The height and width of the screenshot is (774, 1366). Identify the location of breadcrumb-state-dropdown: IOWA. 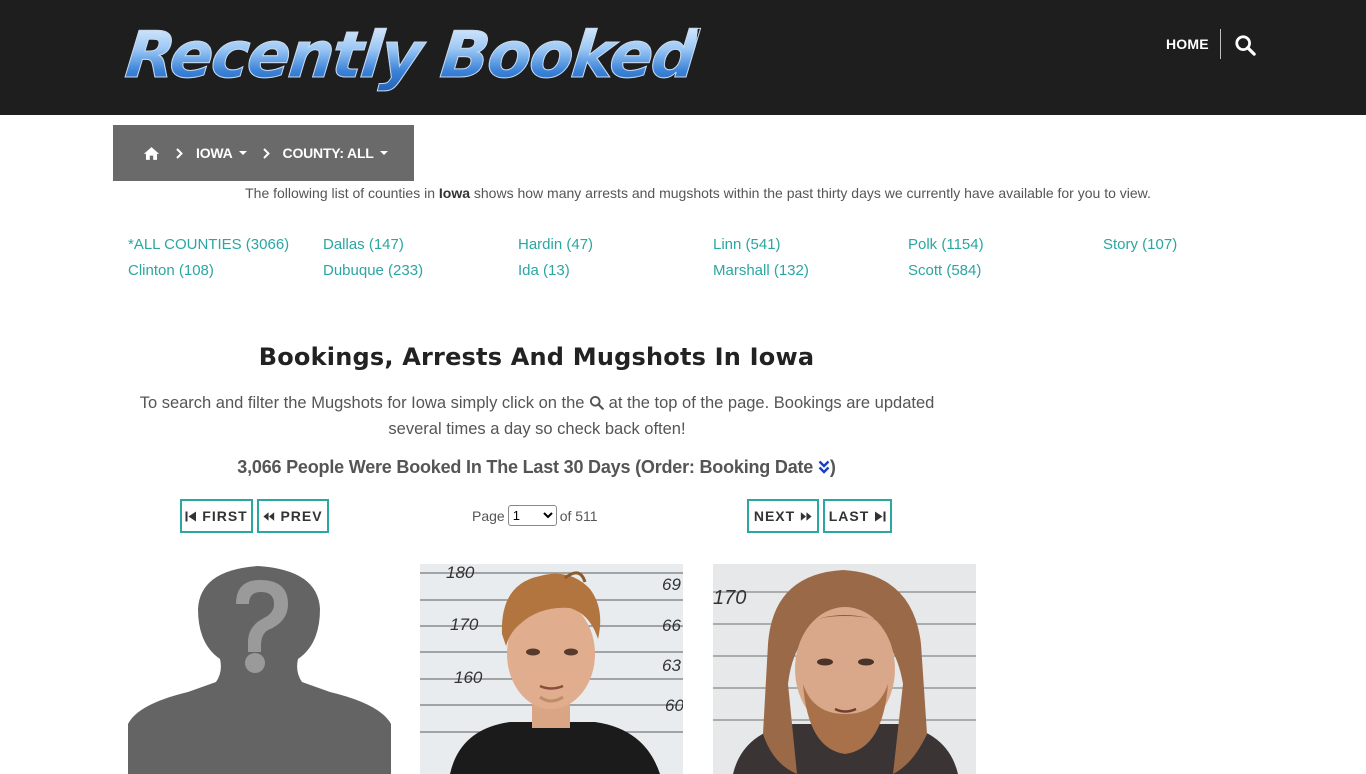
(221, 153).